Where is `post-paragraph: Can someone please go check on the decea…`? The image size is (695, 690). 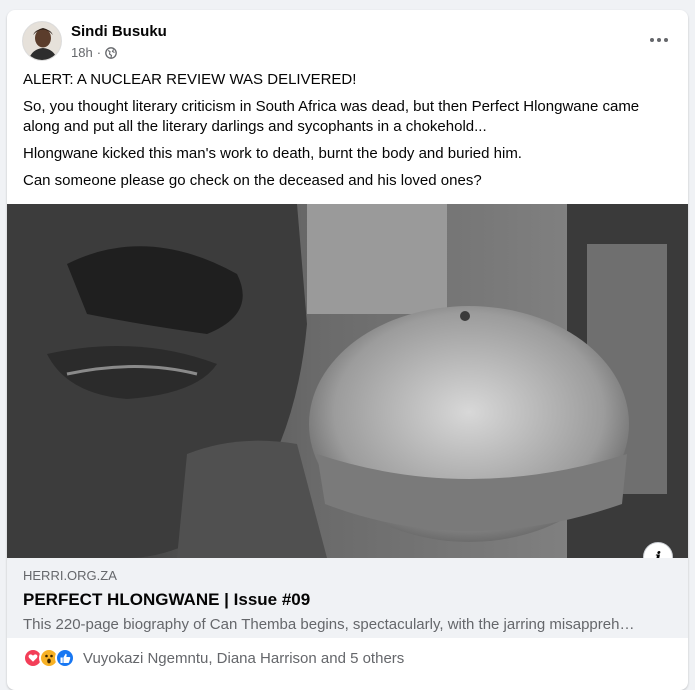 post-paragraph: Can someone please go check on the decea… is located at coordinates (252, 180).